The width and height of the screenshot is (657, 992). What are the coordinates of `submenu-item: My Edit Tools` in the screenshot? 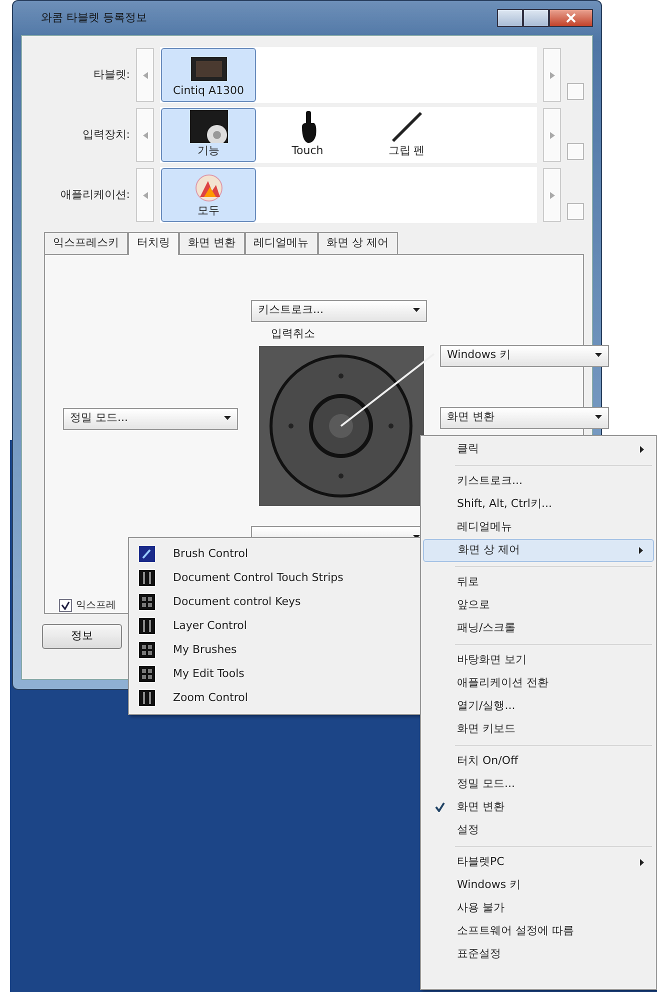 It's located at (276, 674).